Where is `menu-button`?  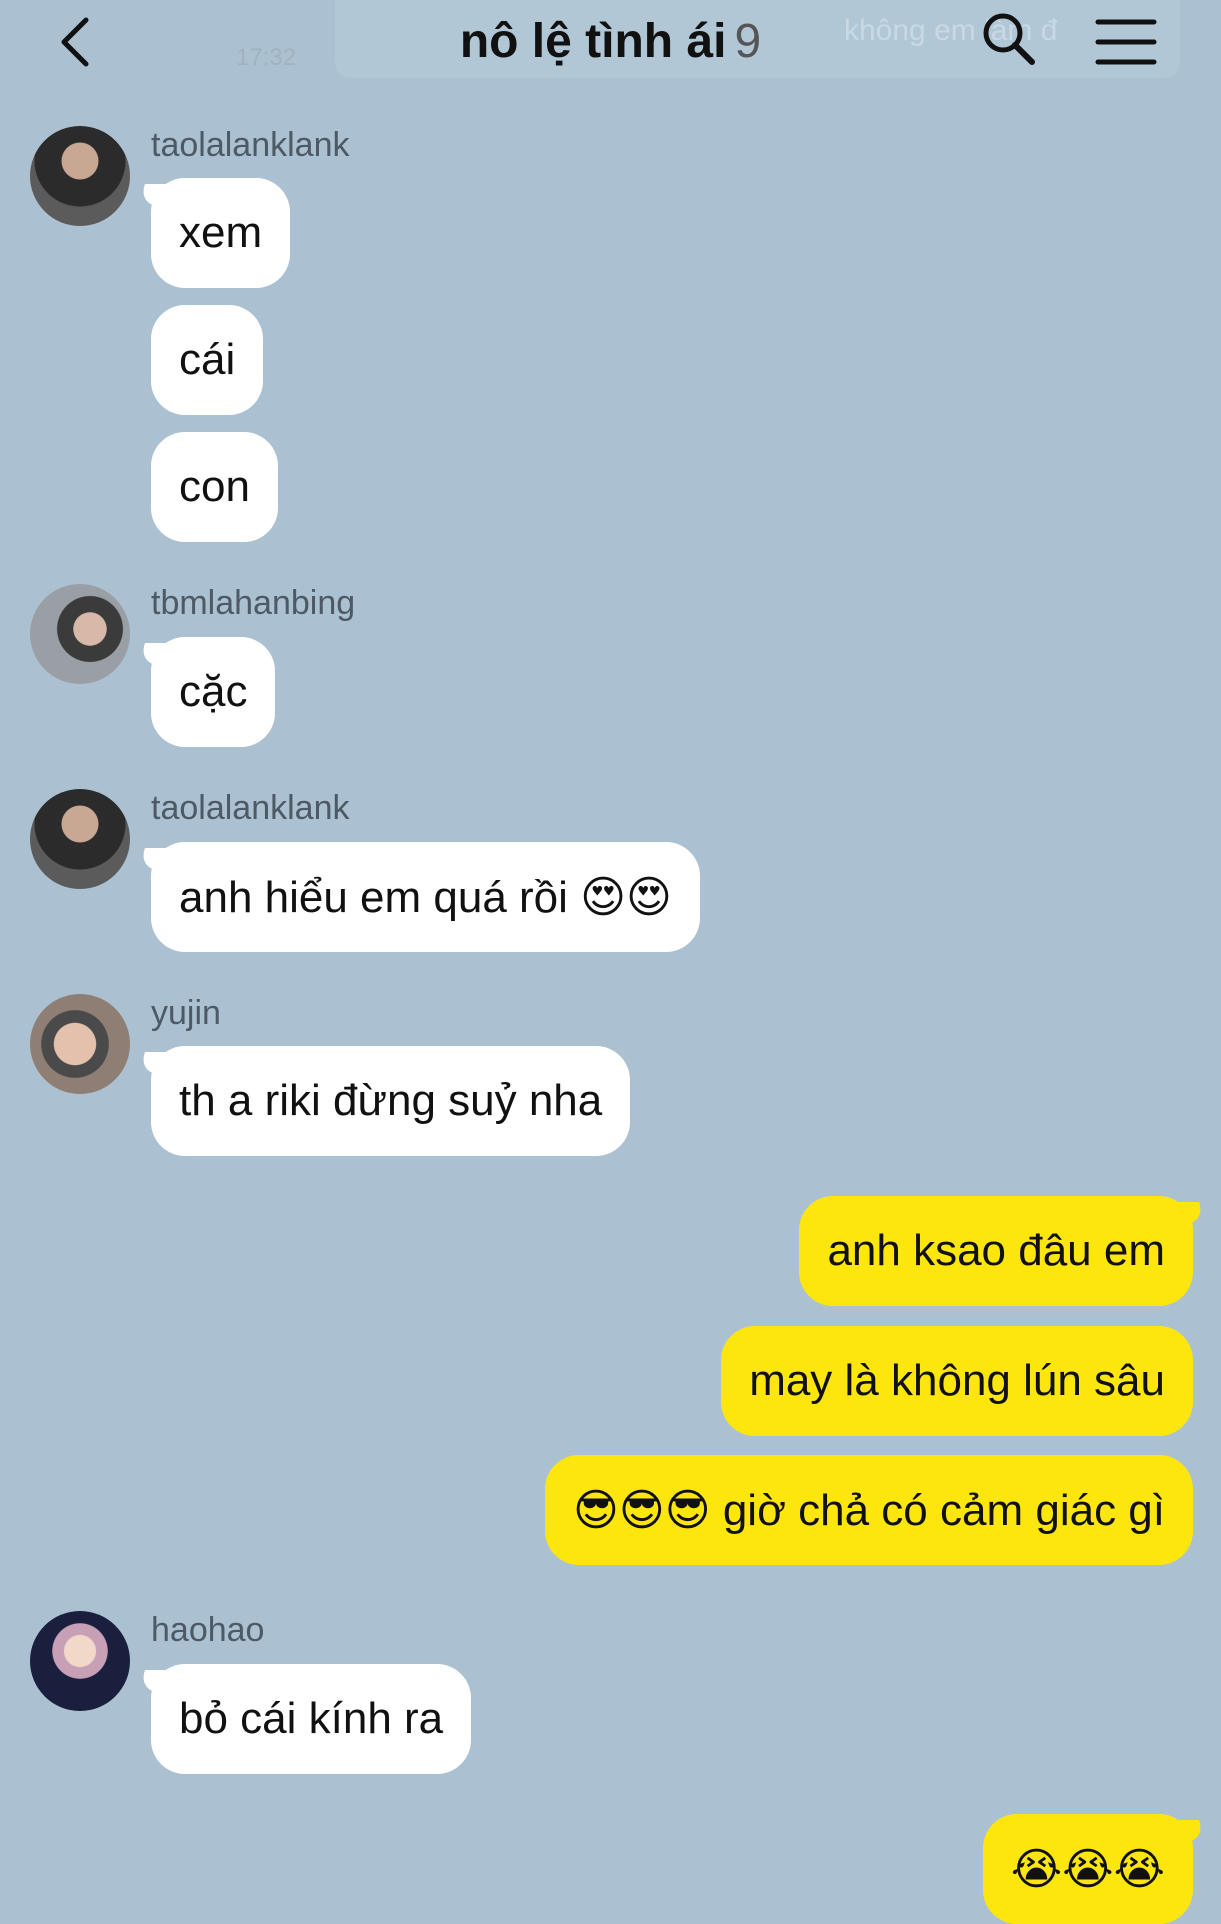
menu-button is located at coordinates (1126, 42).